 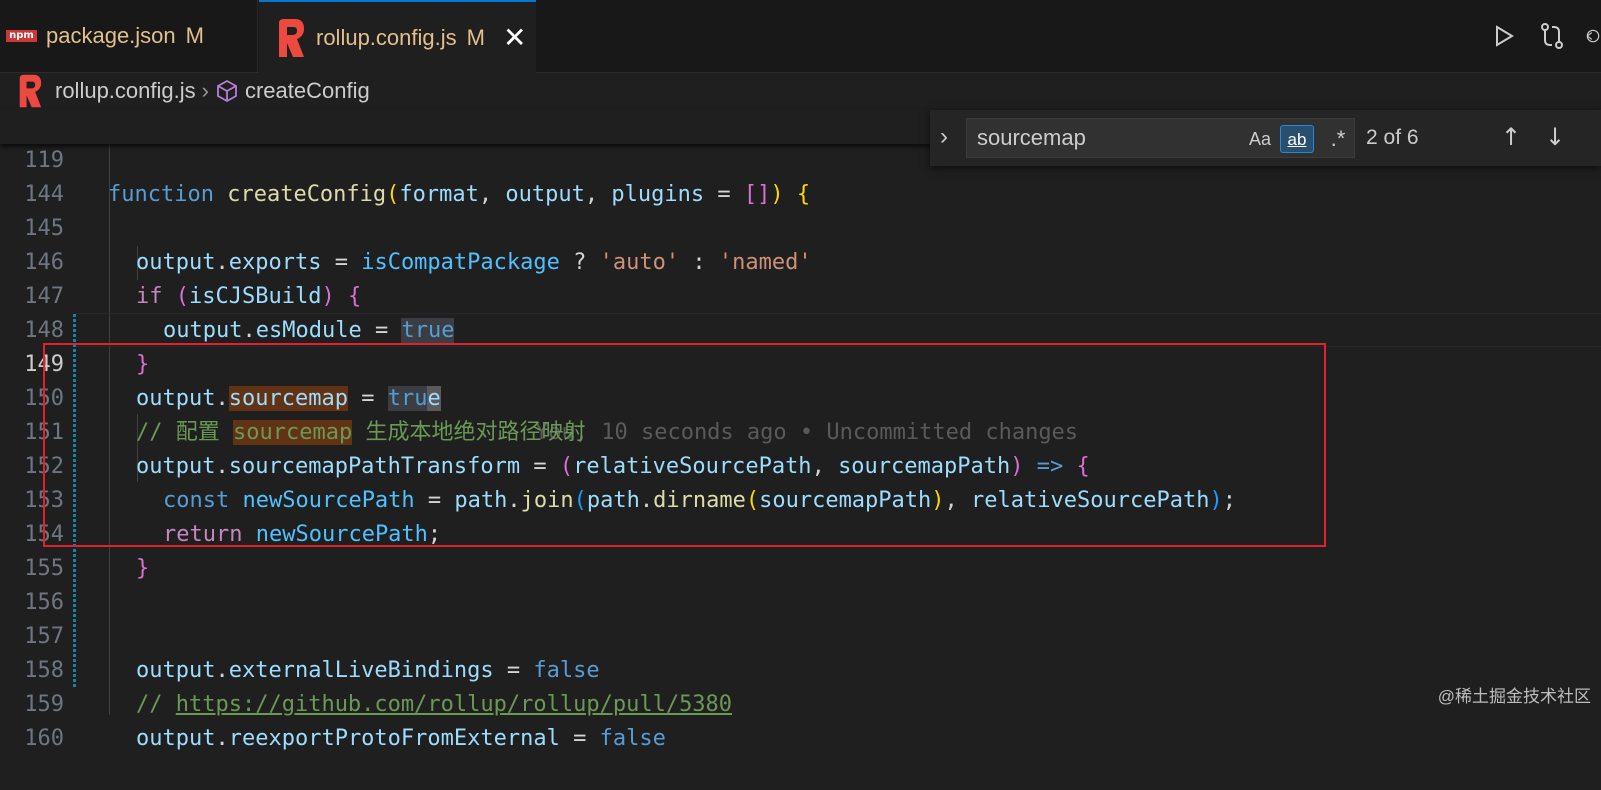 I want to click on tab-rollup-config: rollup.config.js M ✕, so click(x=397, y=36).